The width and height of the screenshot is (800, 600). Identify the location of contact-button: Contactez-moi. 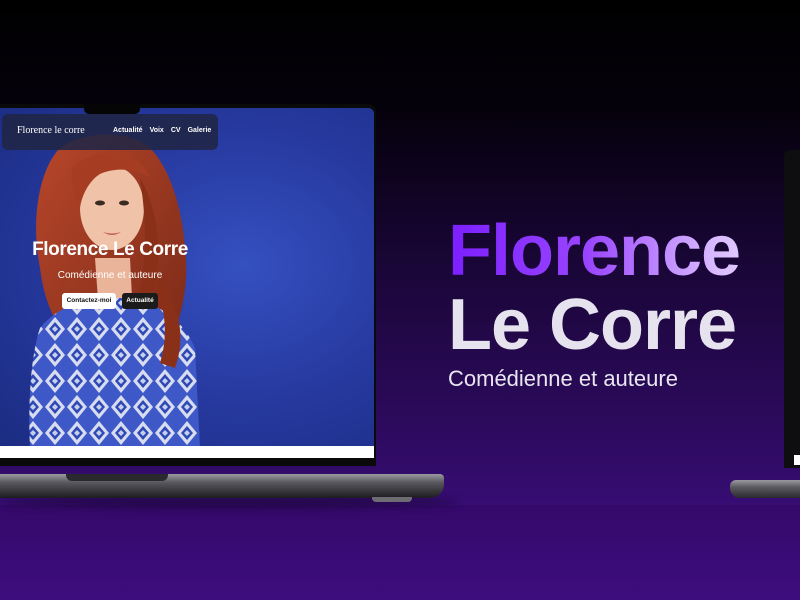
(89, 301).